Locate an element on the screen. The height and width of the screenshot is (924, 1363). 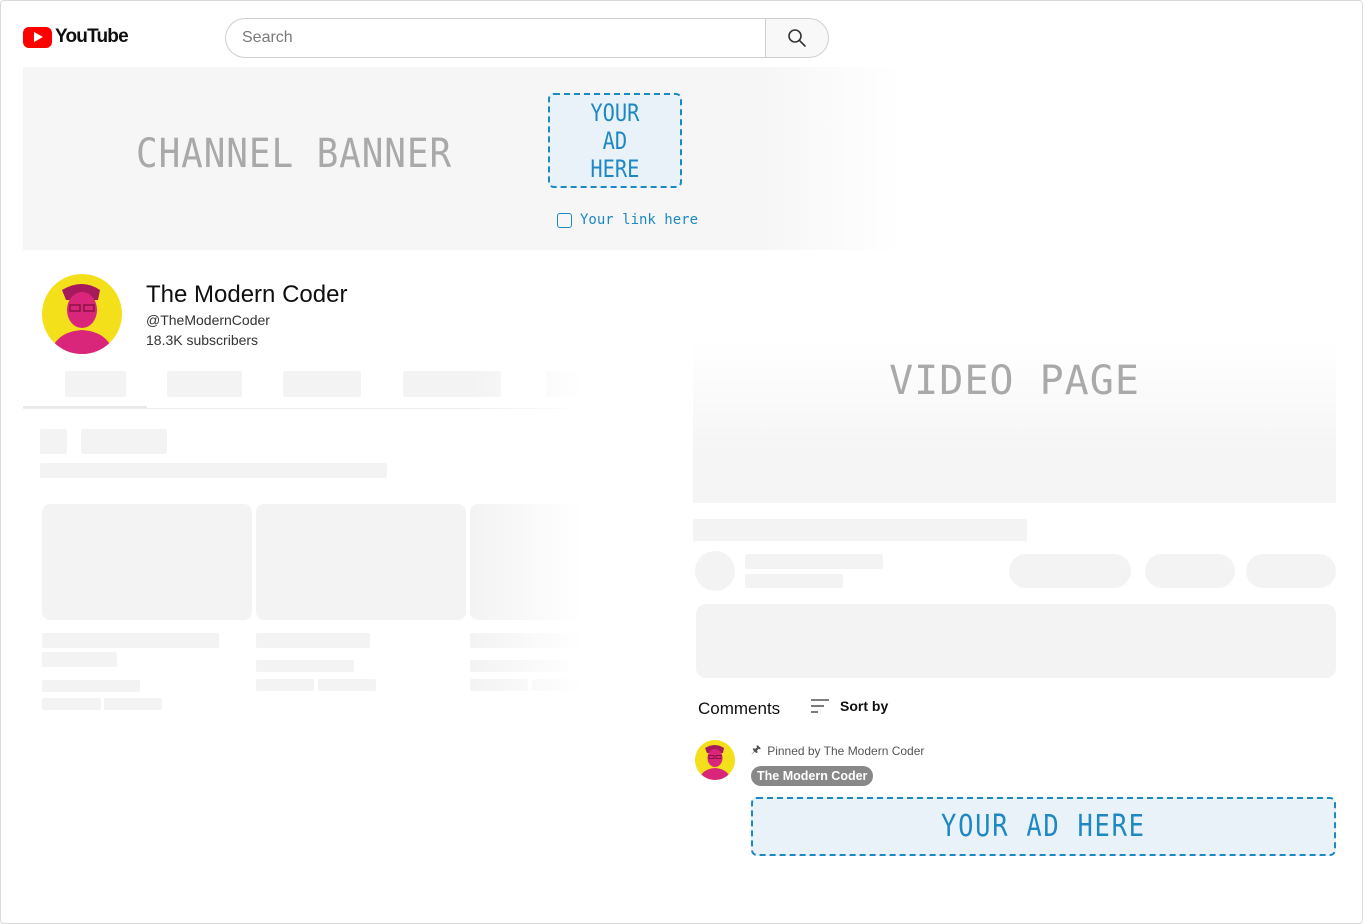
banner-link-text: Your link here is located at coordinates (639, 220).